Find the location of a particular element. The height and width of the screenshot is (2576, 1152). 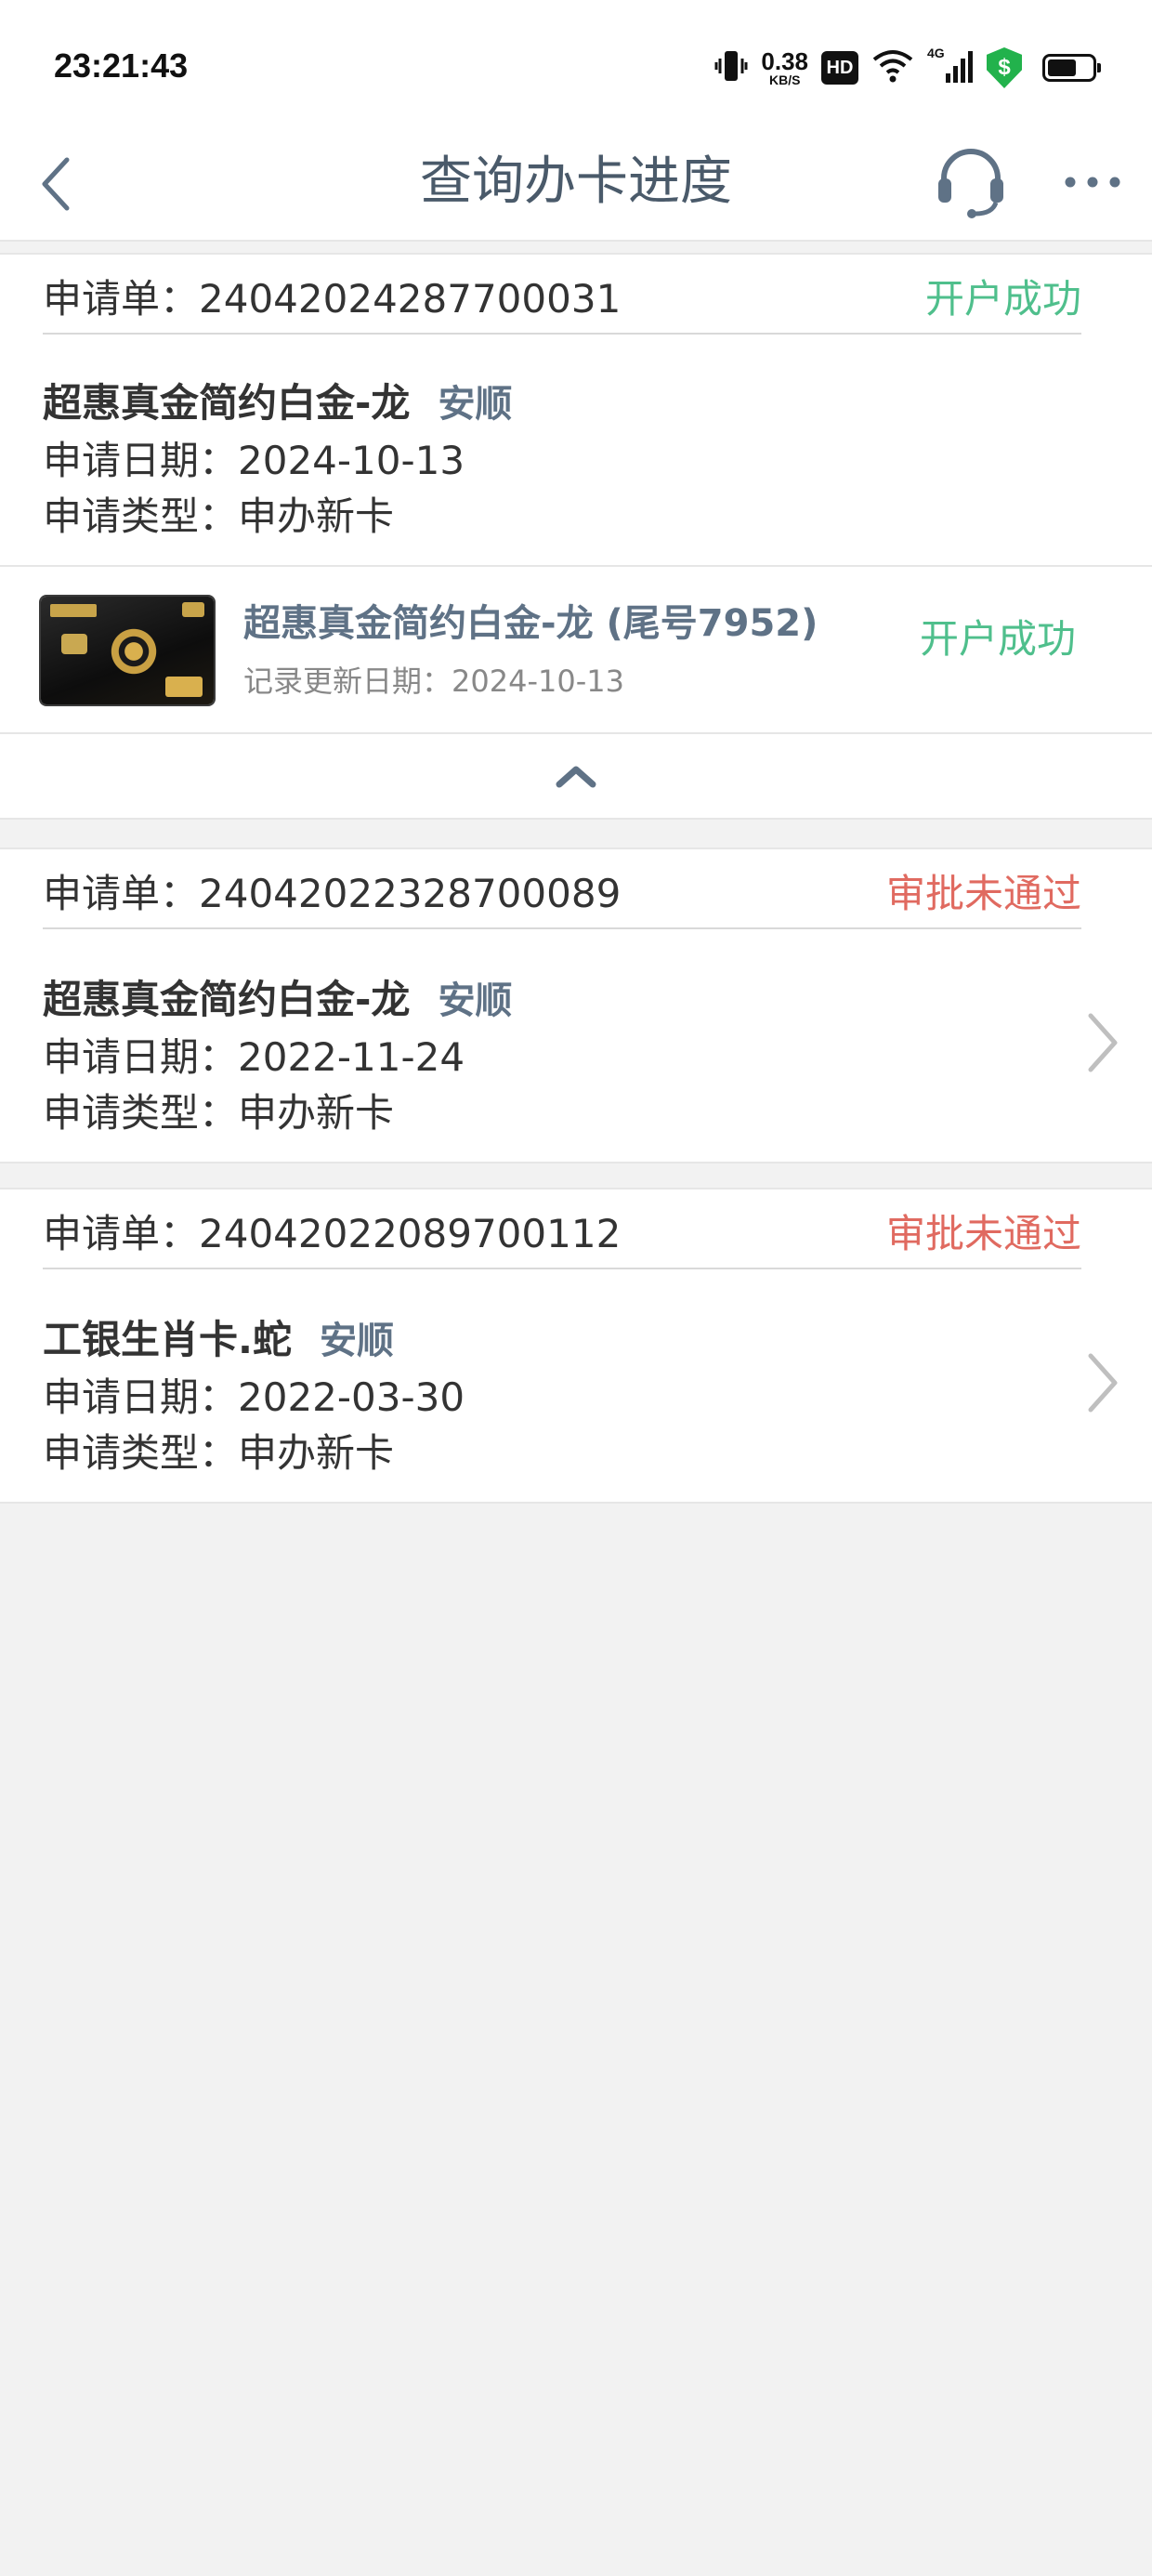

chevron-up-icon is located at coordinates (576, 777).